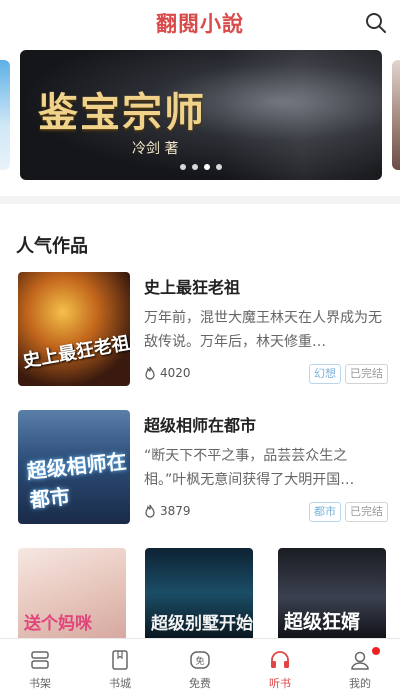  What do you see at coordinates (40, 683) in the screenshot?
I see `tab-label: 书架` at bounding box center [40, 683].